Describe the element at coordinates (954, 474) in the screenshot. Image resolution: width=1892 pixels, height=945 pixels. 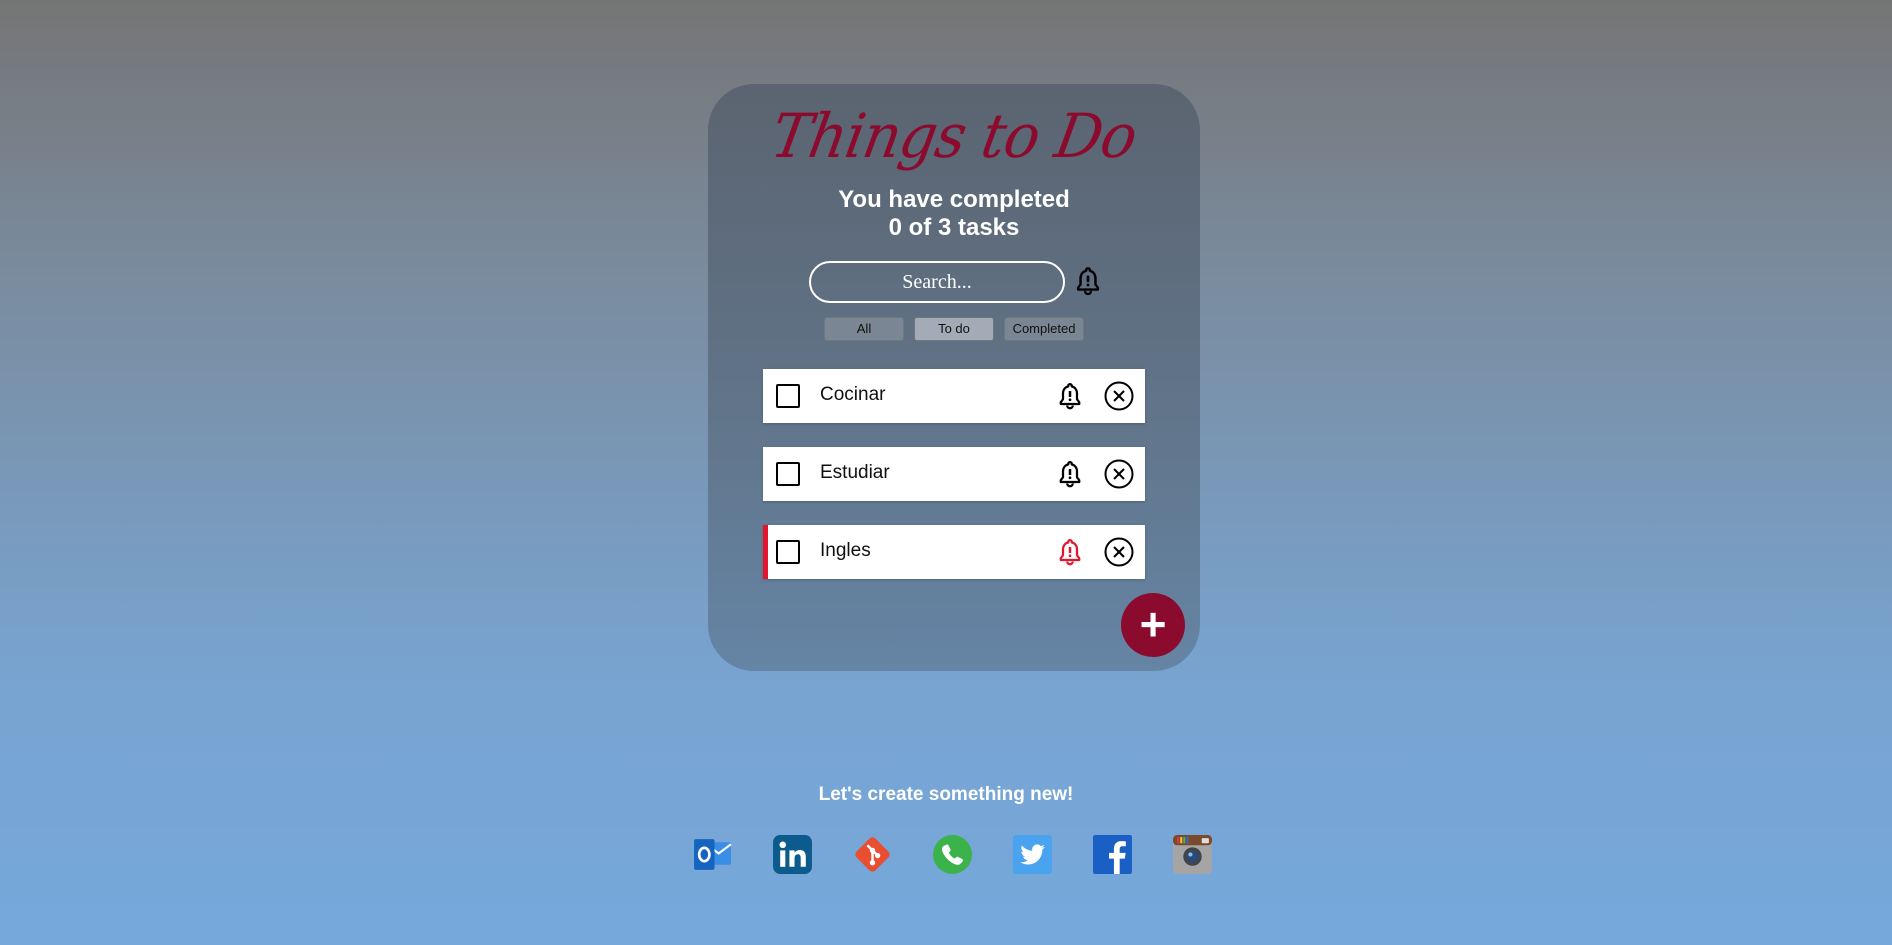
I see `task-item: Estudiar` at that location.